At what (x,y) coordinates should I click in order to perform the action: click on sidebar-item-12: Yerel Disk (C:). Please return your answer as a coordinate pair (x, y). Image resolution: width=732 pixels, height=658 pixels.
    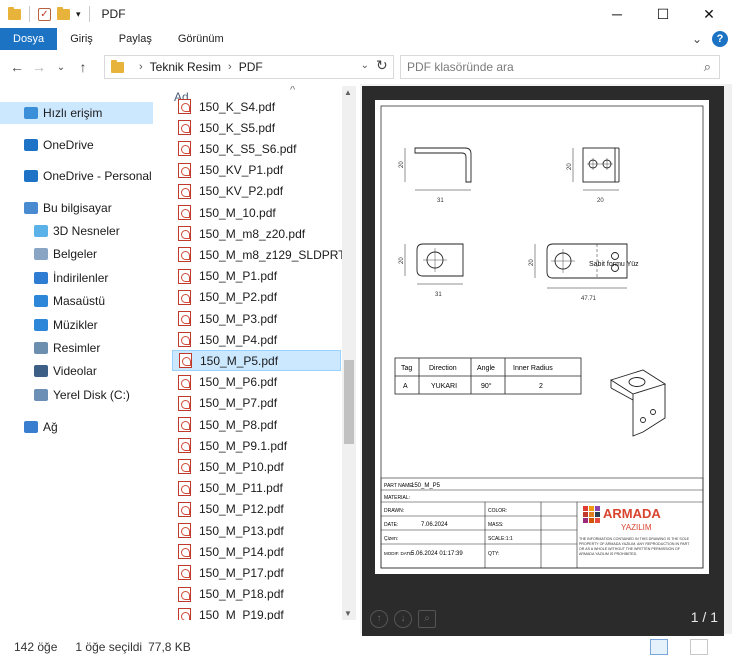
    Looking at the image, I should click on (65, 395).